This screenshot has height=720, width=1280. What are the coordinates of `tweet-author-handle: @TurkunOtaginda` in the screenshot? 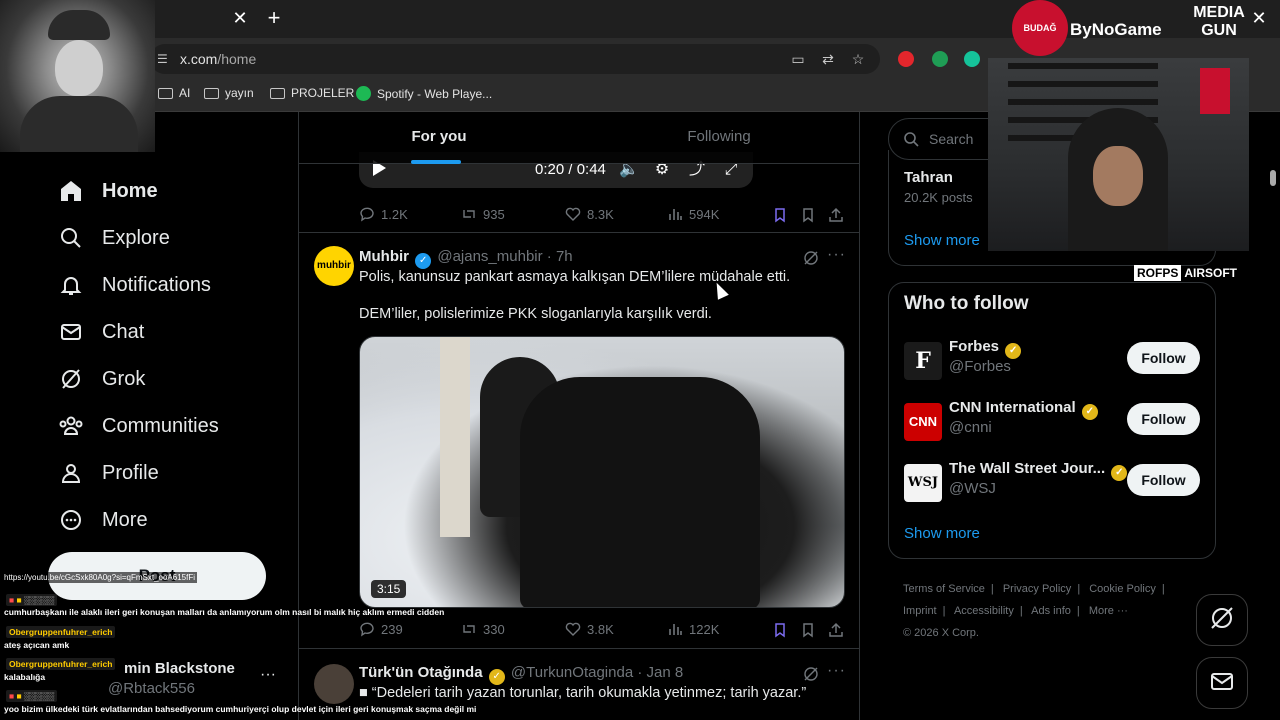 It's located at (572, 672).